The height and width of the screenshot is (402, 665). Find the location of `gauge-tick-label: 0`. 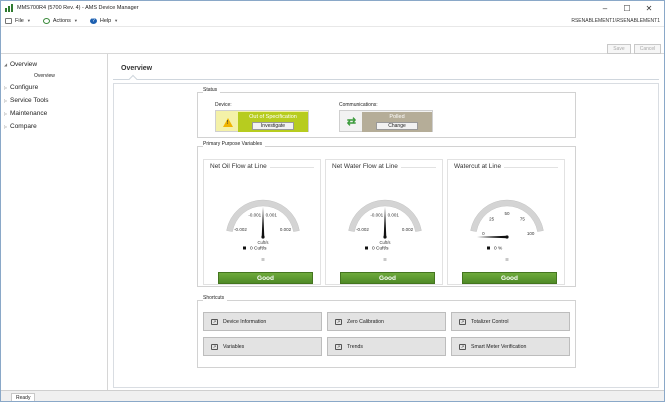

gauge-tick-label: 0 is located at coordinates (483, 233).